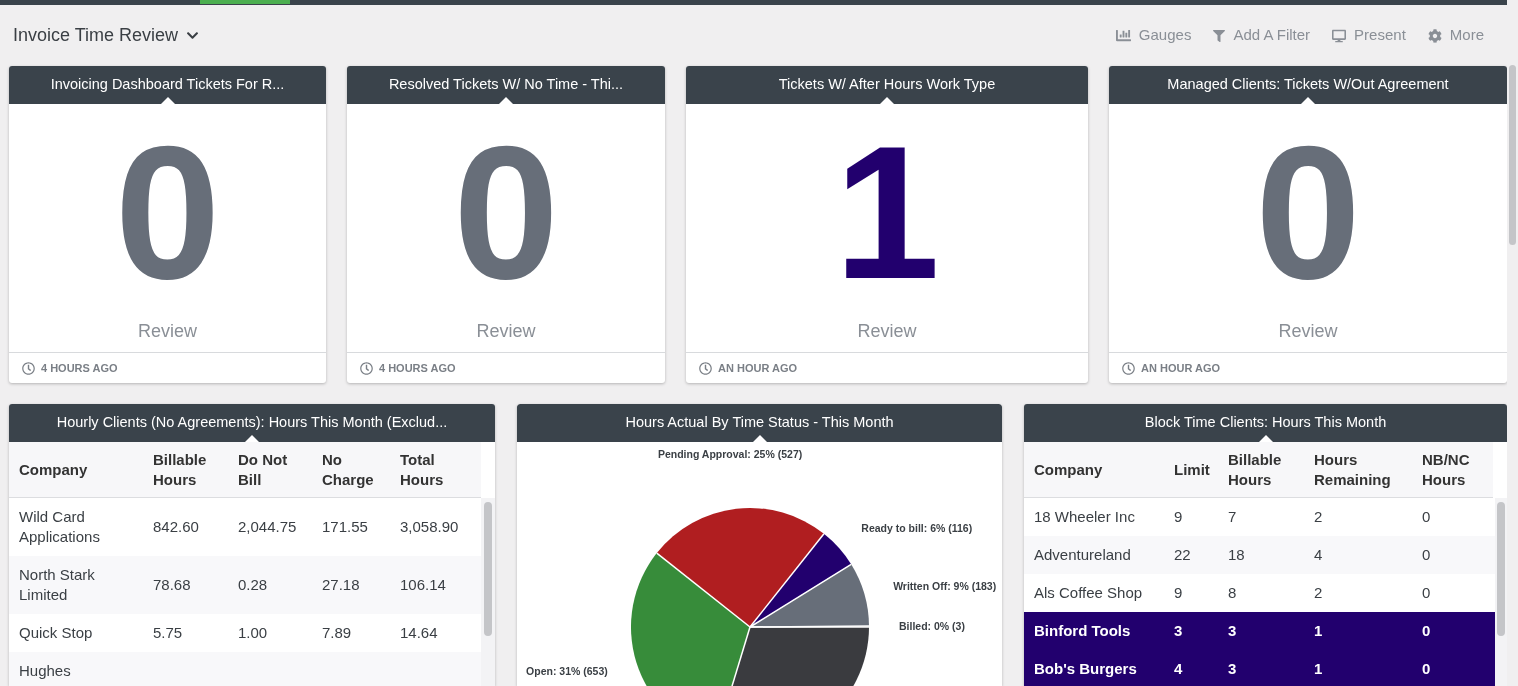 The height and width of the screenshot is (686, 1518). Describe the element at coordinates (887, 84) in the screenshot. I see `panel-title: Tickets W/ After Hours Work Type` at that location.